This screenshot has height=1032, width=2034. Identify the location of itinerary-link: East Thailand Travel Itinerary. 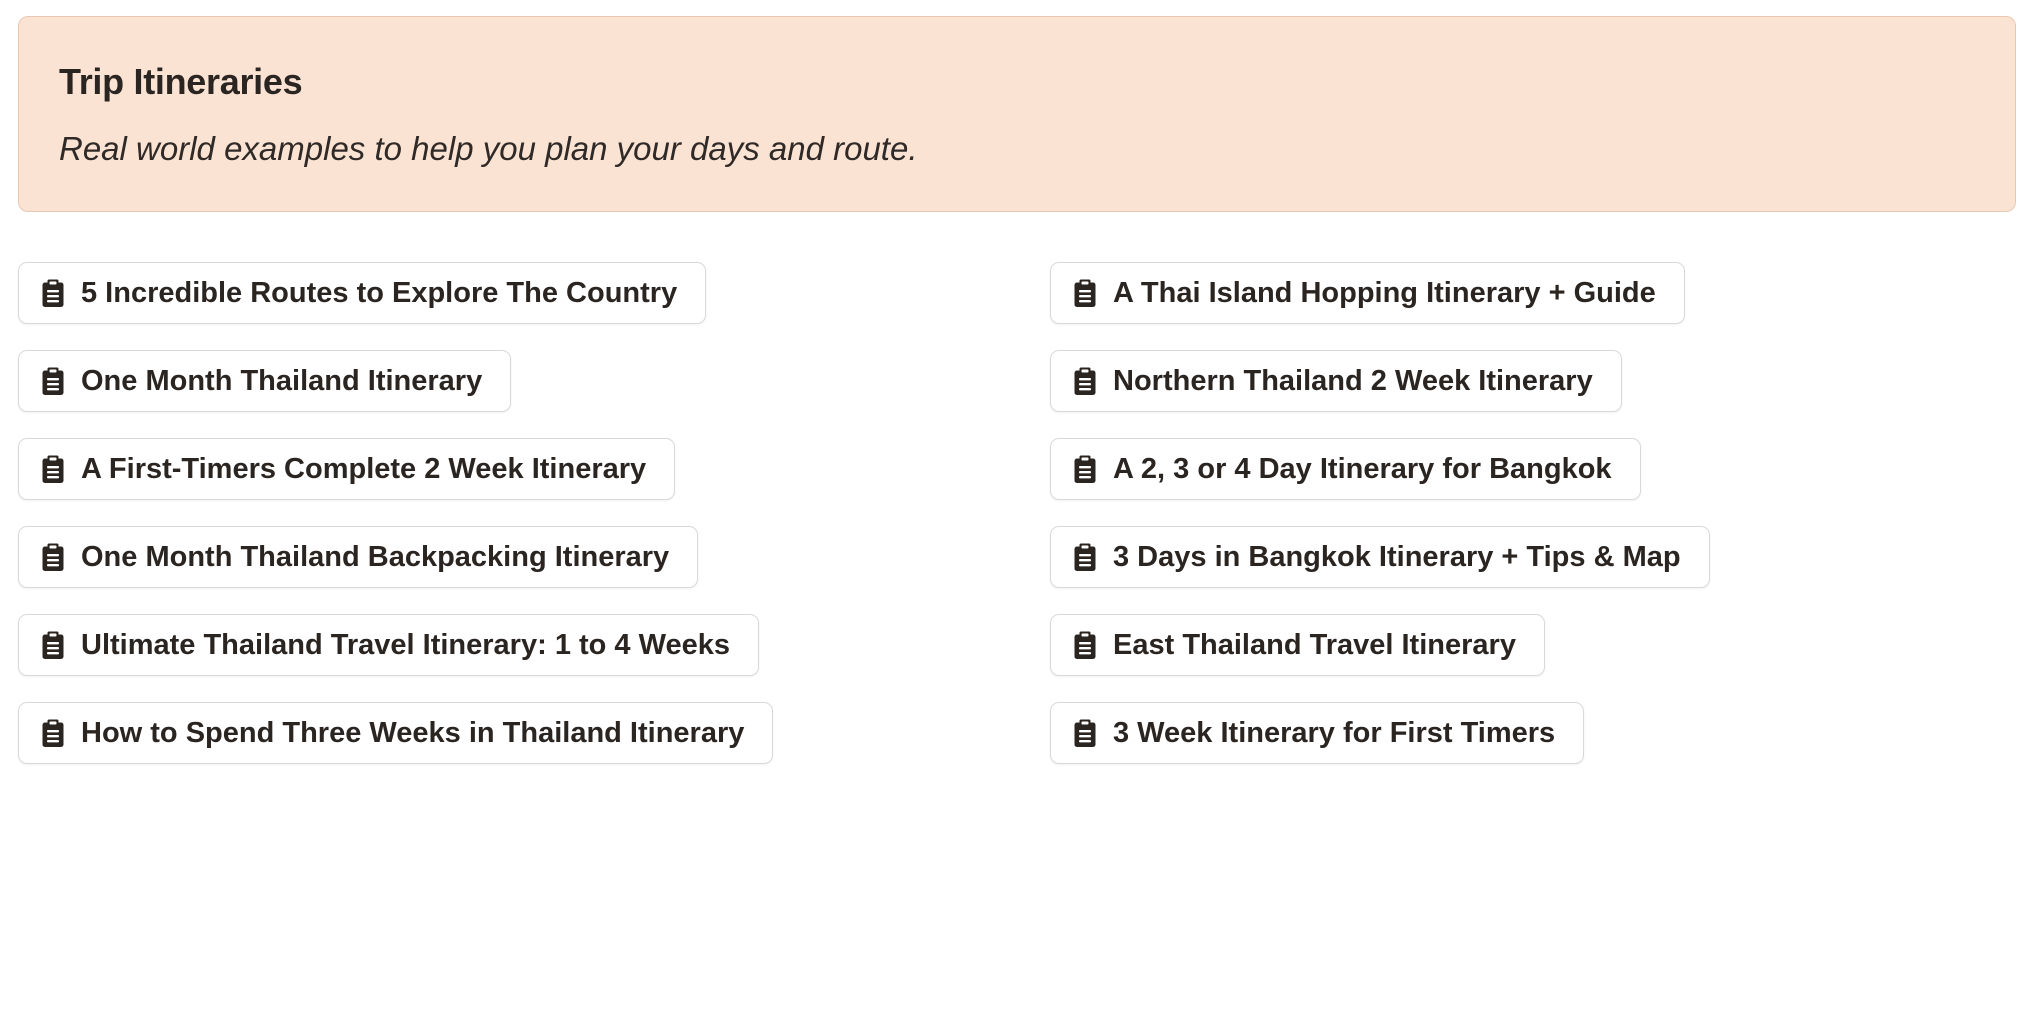
(1297, 645).